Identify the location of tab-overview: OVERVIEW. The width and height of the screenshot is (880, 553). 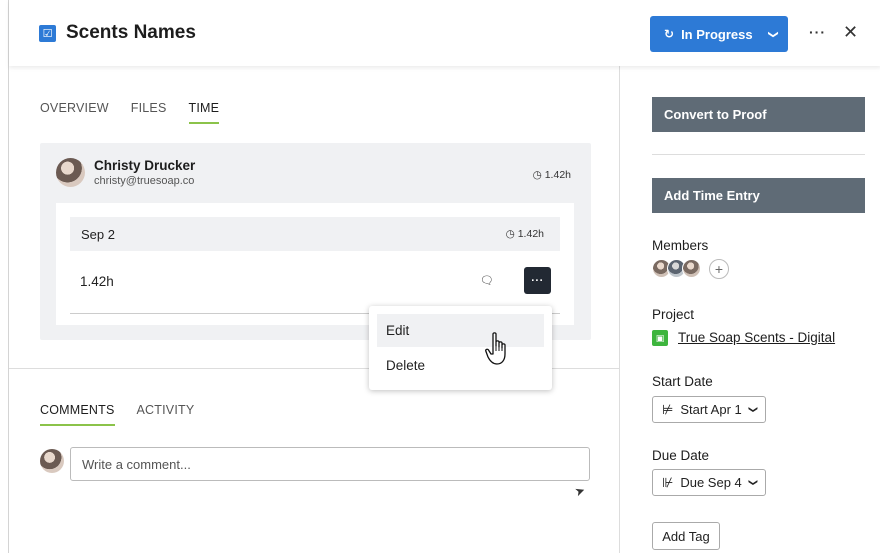
(74, 112).